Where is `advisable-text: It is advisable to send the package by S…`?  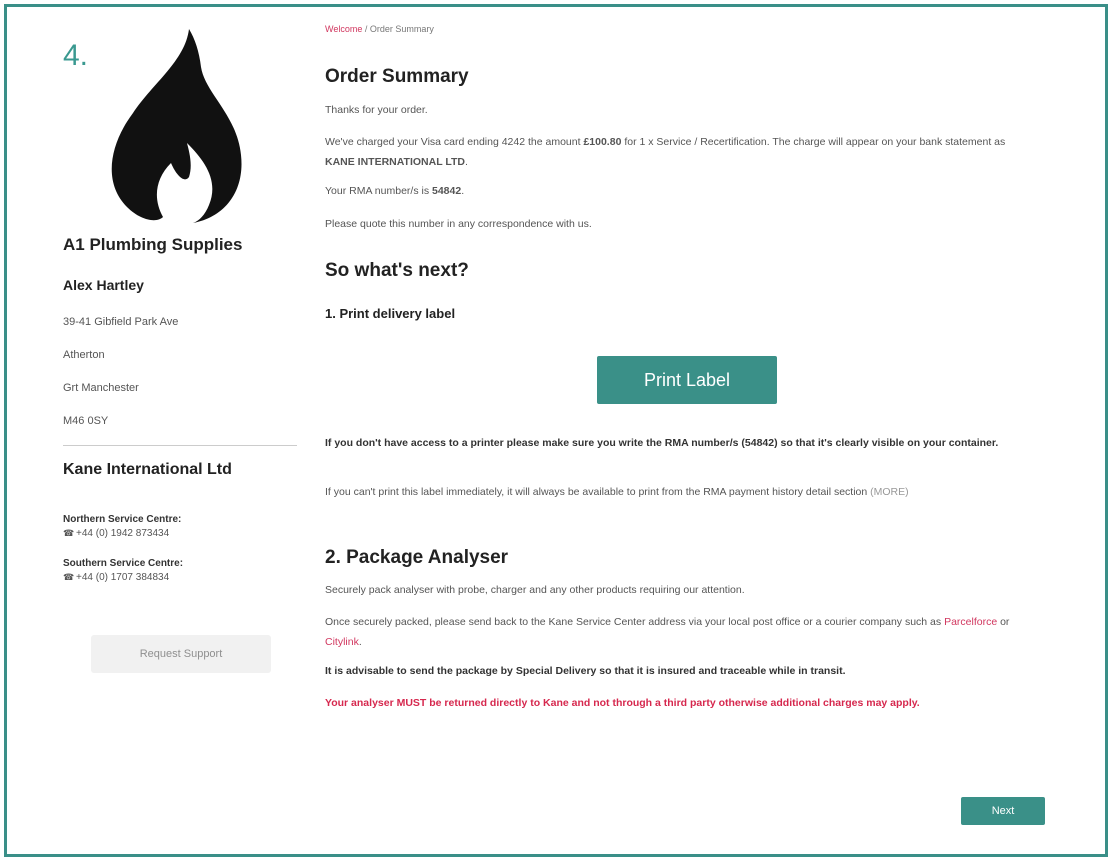
advisable-text: It is advisable to send the package by S… is located at coordinates (585, 671).